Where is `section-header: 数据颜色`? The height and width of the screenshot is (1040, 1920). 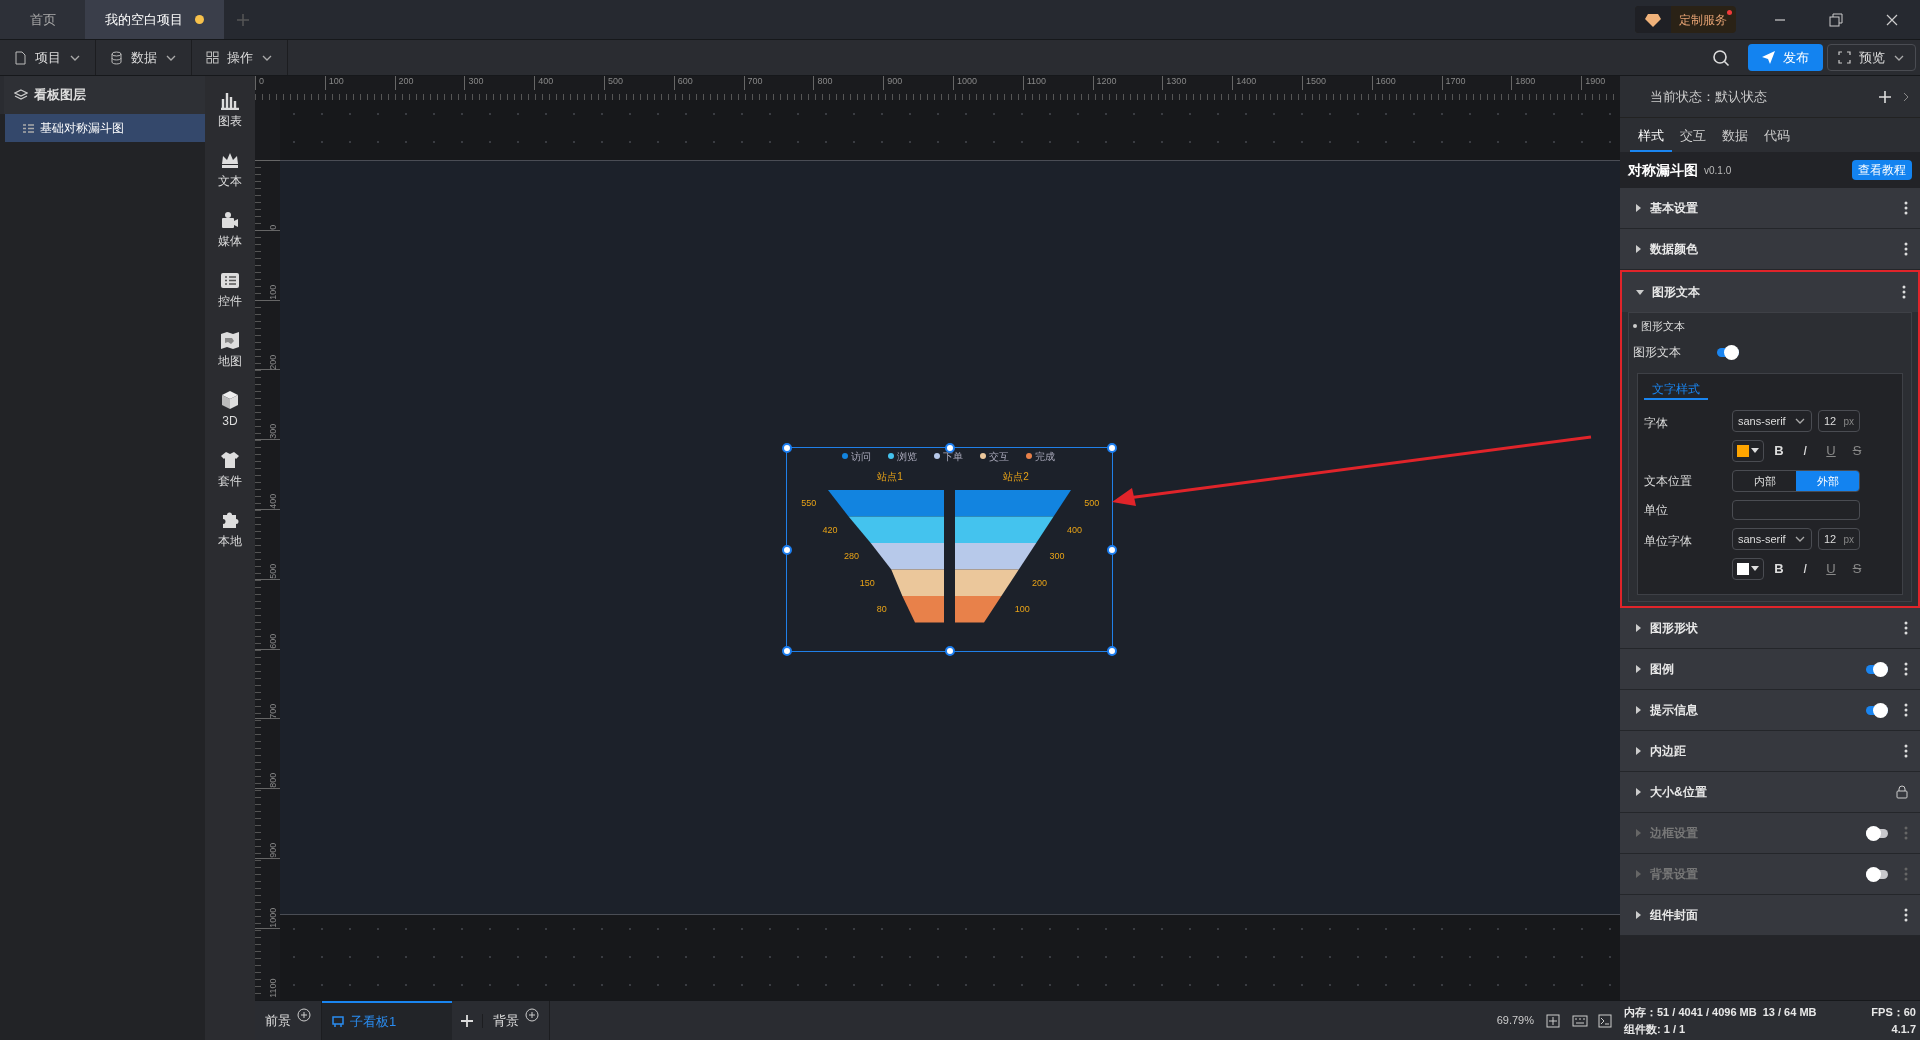
section-header: 数据颜色 is located at coordinates (1770, 249).